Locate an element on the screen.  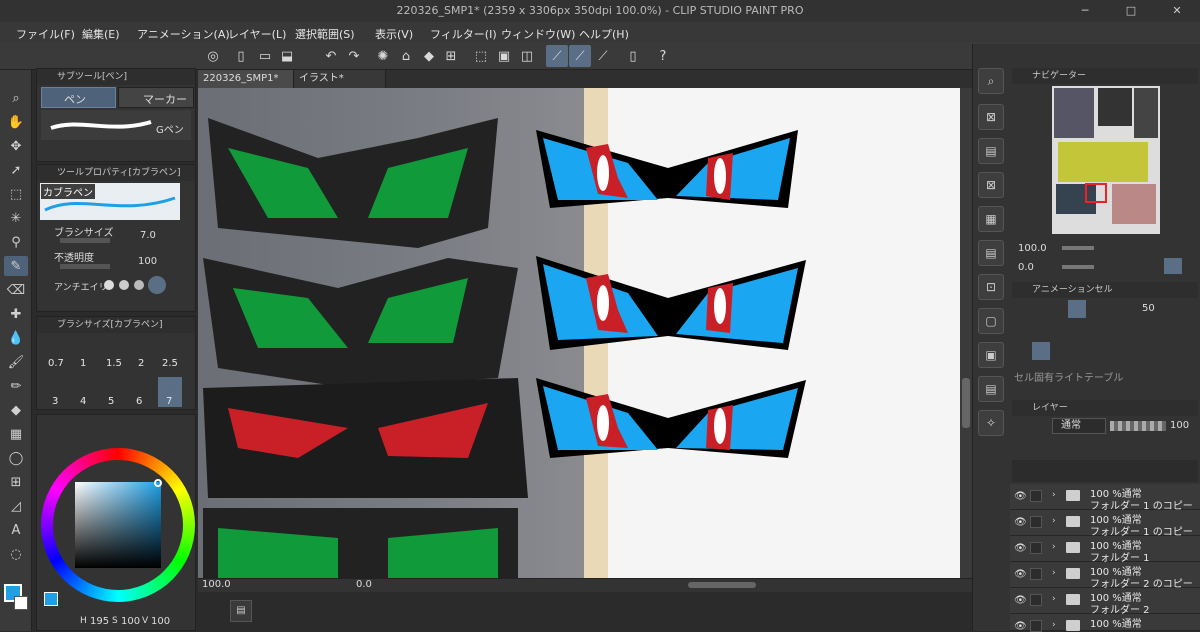
layer-opacity-slider is located at coordinates (1138, 426).